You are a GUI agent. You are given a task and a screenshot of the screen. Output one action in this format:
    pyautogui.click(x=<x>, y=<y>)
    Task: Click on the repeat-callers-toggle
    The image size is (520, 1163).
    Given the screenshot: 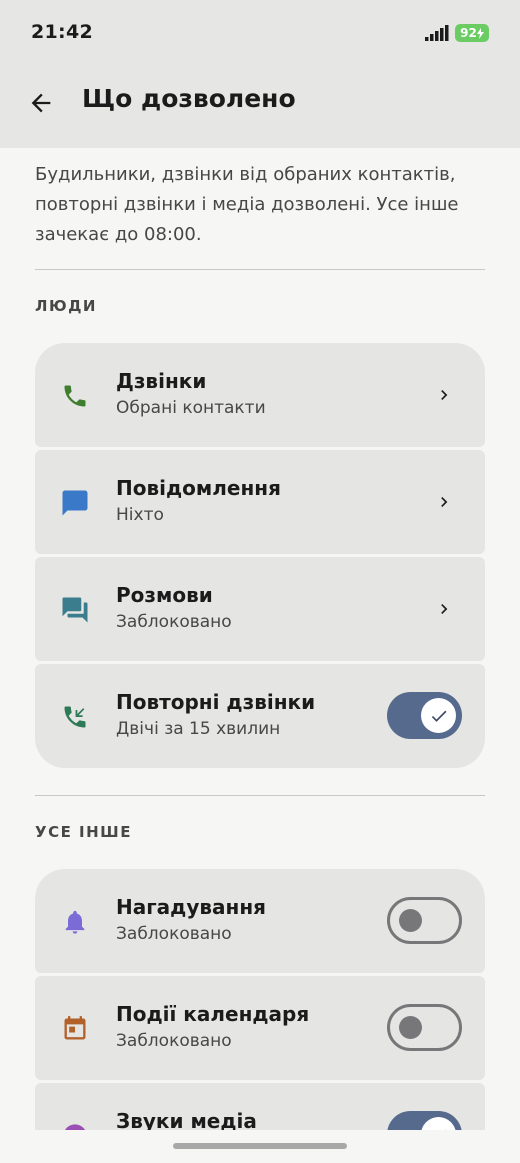 What is the action you would take?
    pyautogui.click(x=424, y=715)
    